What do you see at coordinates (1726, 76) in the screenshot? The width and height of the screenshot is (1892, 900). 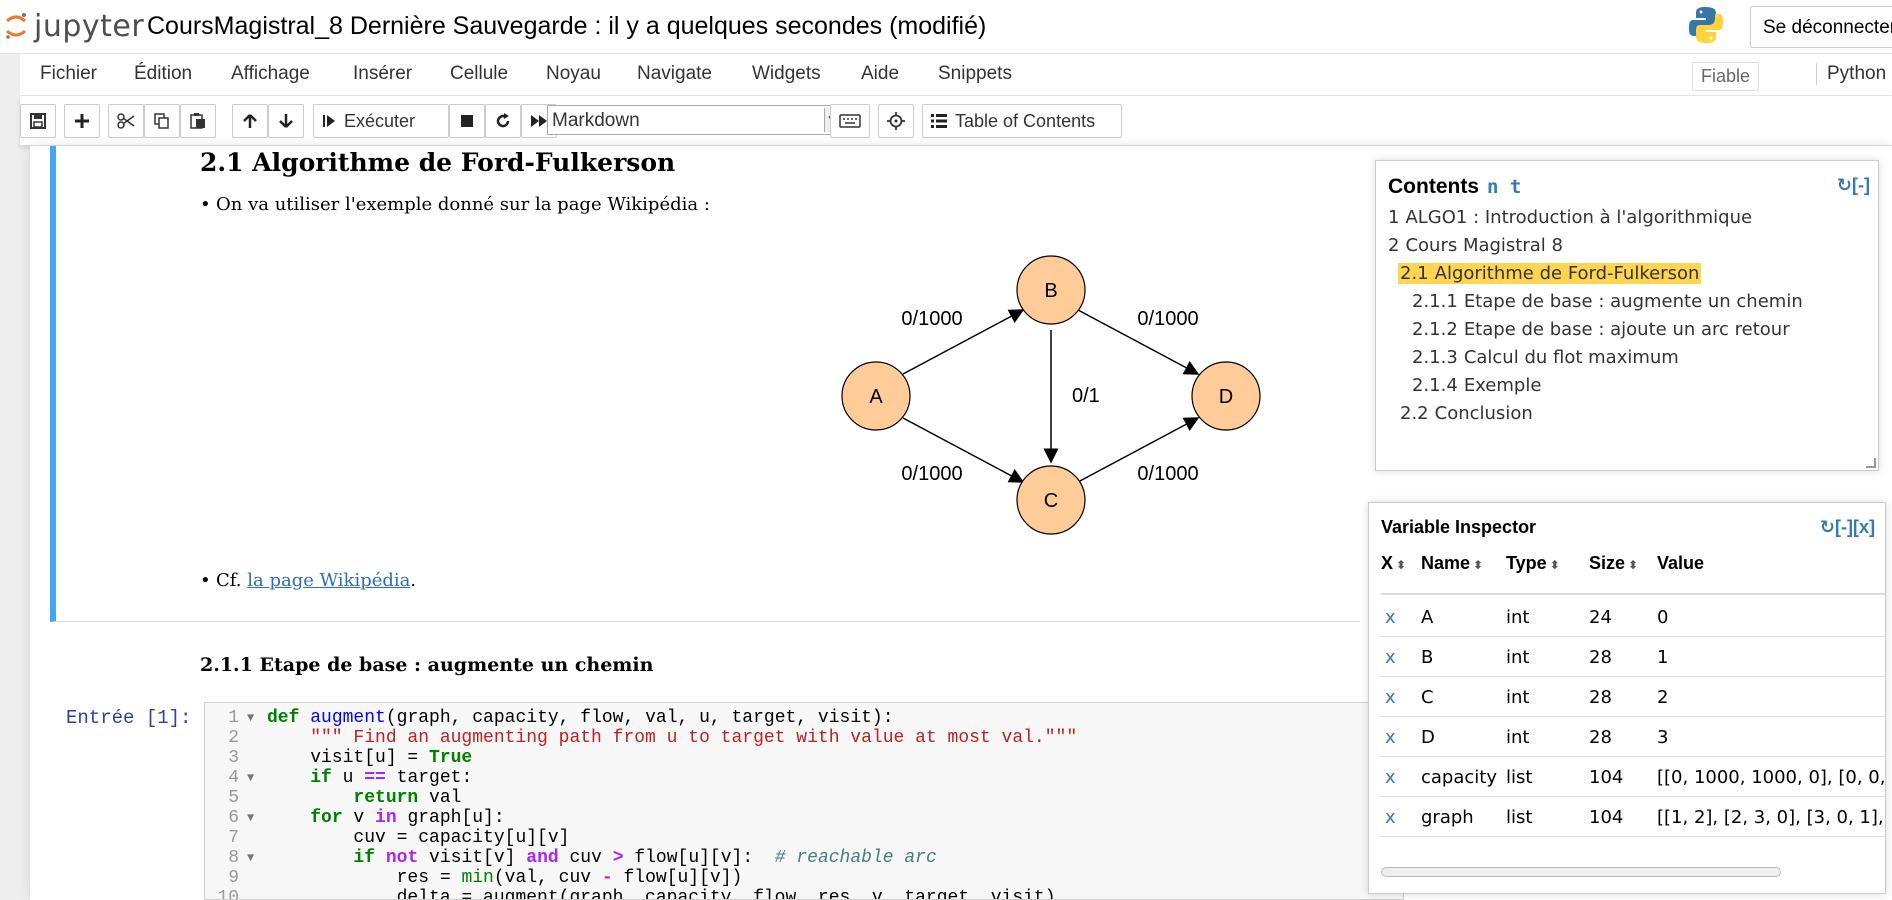 I see `trusted-badge: Fiable` at bounding box center [1726, 76].